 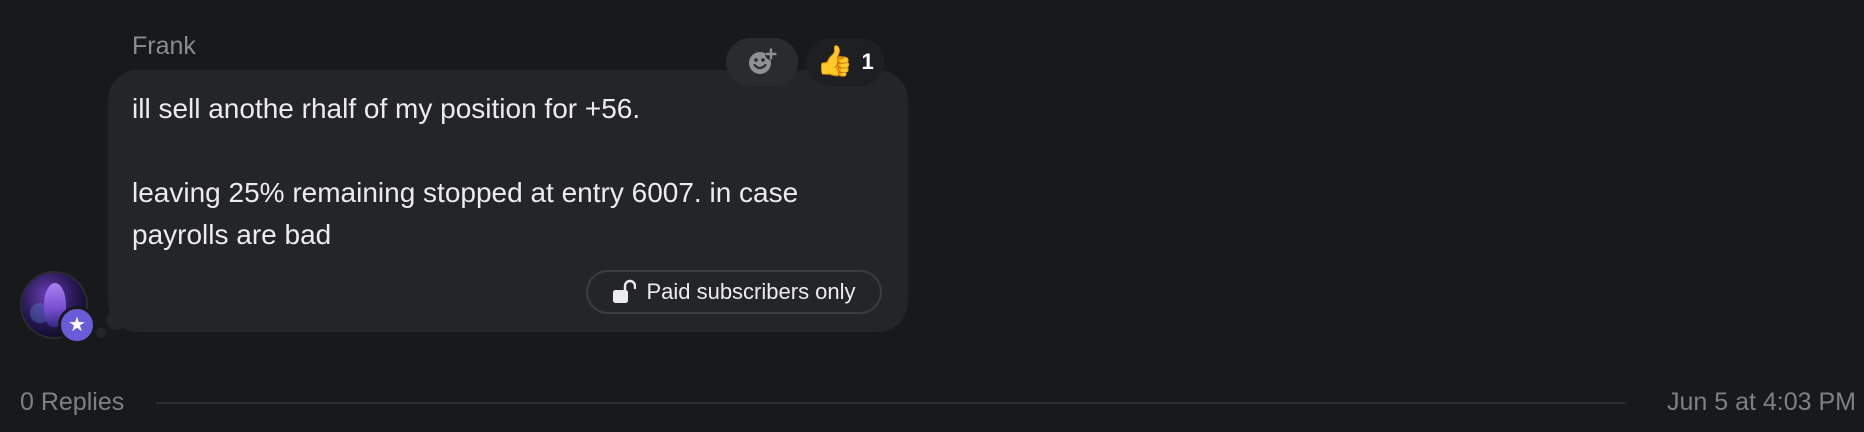 What do you see at coordinates (751, 291) in the screenshot?
I see `paid-badge-label: Paid subscribers only` at bounding box center [751, 291].